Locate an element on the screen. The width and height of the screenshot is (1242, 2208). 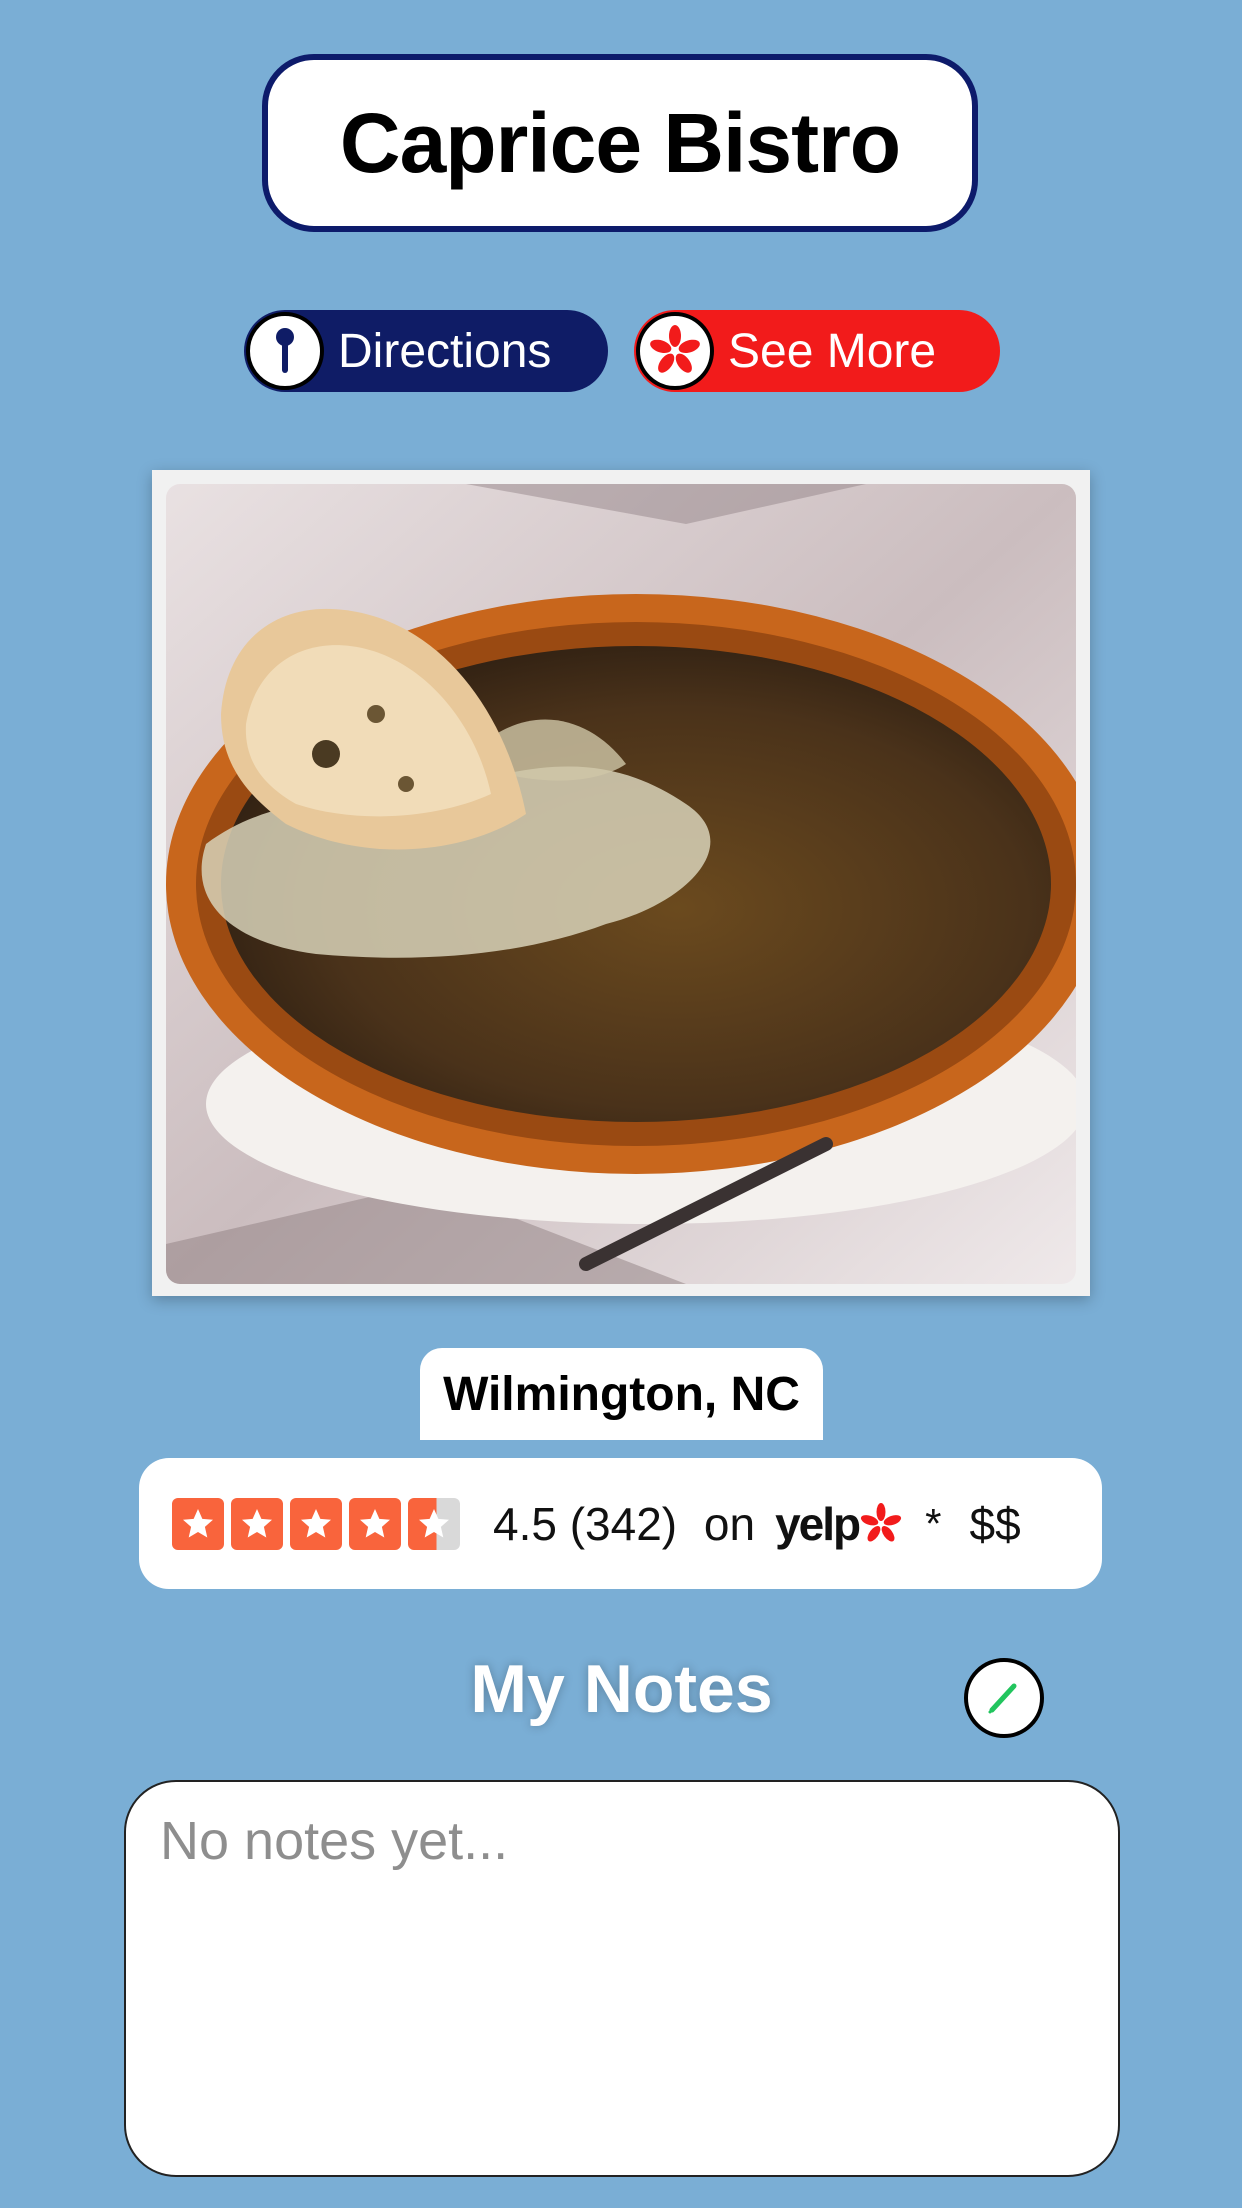
pencil-icon is located at coordinates (1002, 1698).